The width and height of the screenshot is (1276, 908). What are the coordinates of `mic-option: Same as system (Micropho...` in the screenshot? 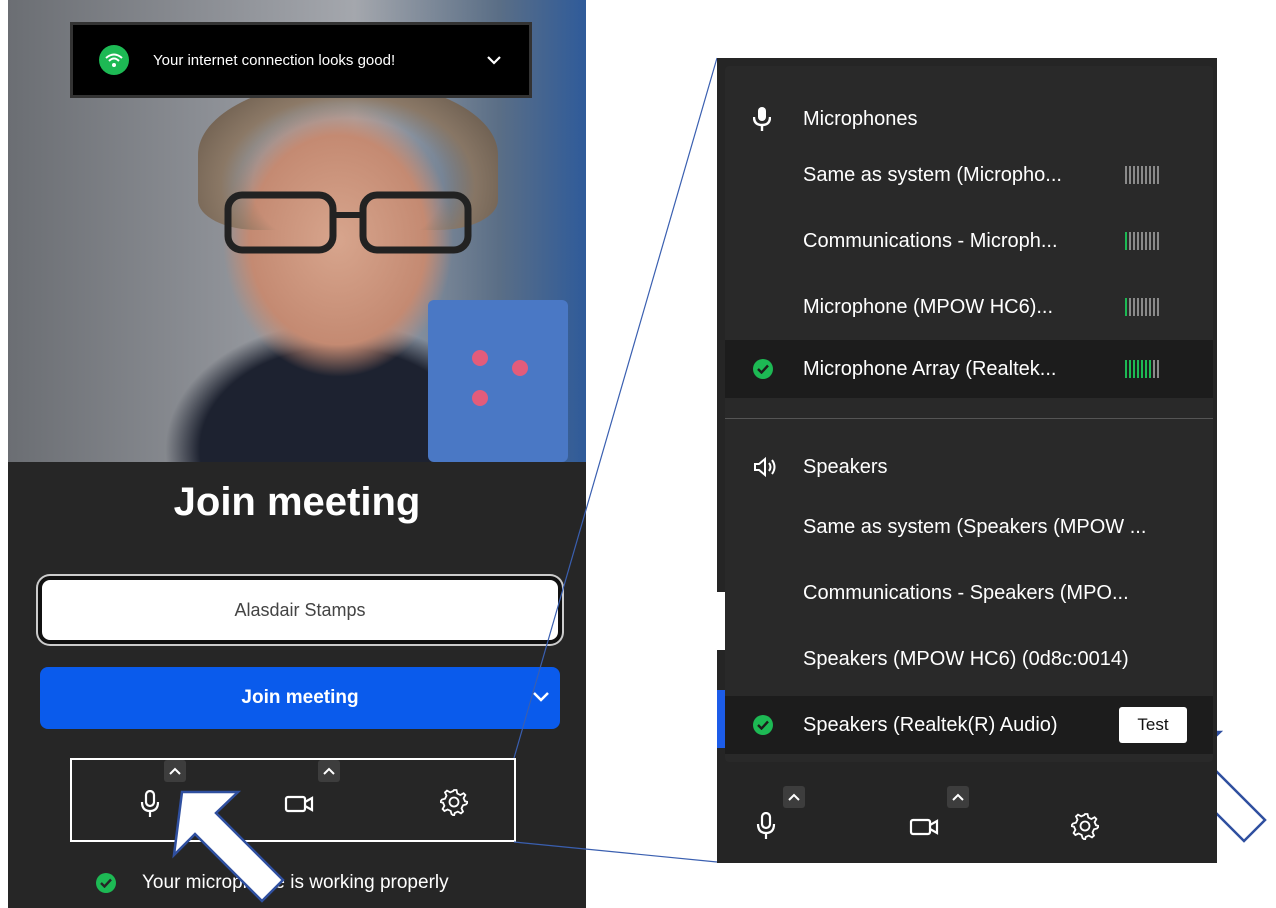 It's located at (969, 175).